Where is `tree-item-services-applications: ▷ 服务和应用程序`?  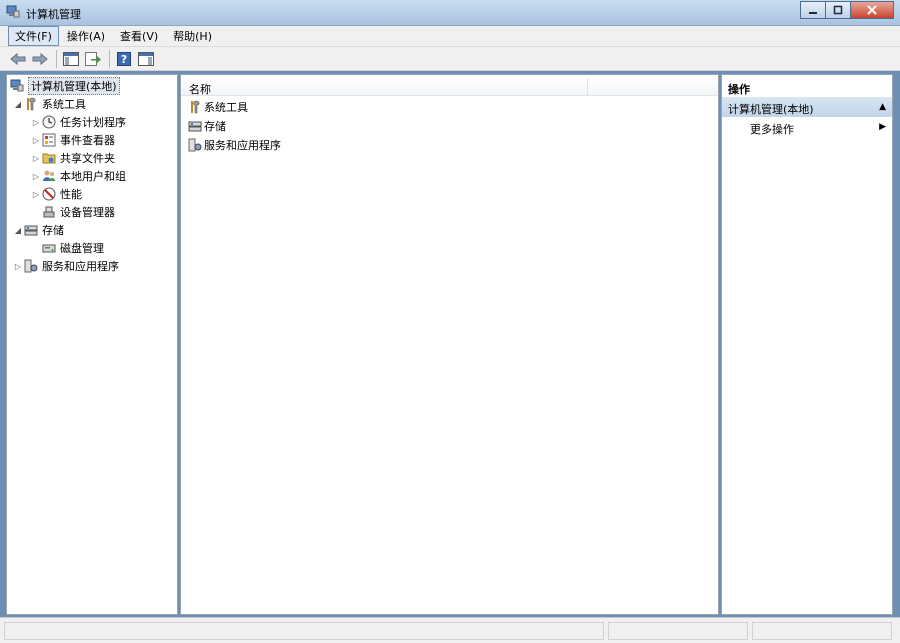 tree-item-services-applications: ▷ 服务和应用程序 is located at coordinates (66, 266).